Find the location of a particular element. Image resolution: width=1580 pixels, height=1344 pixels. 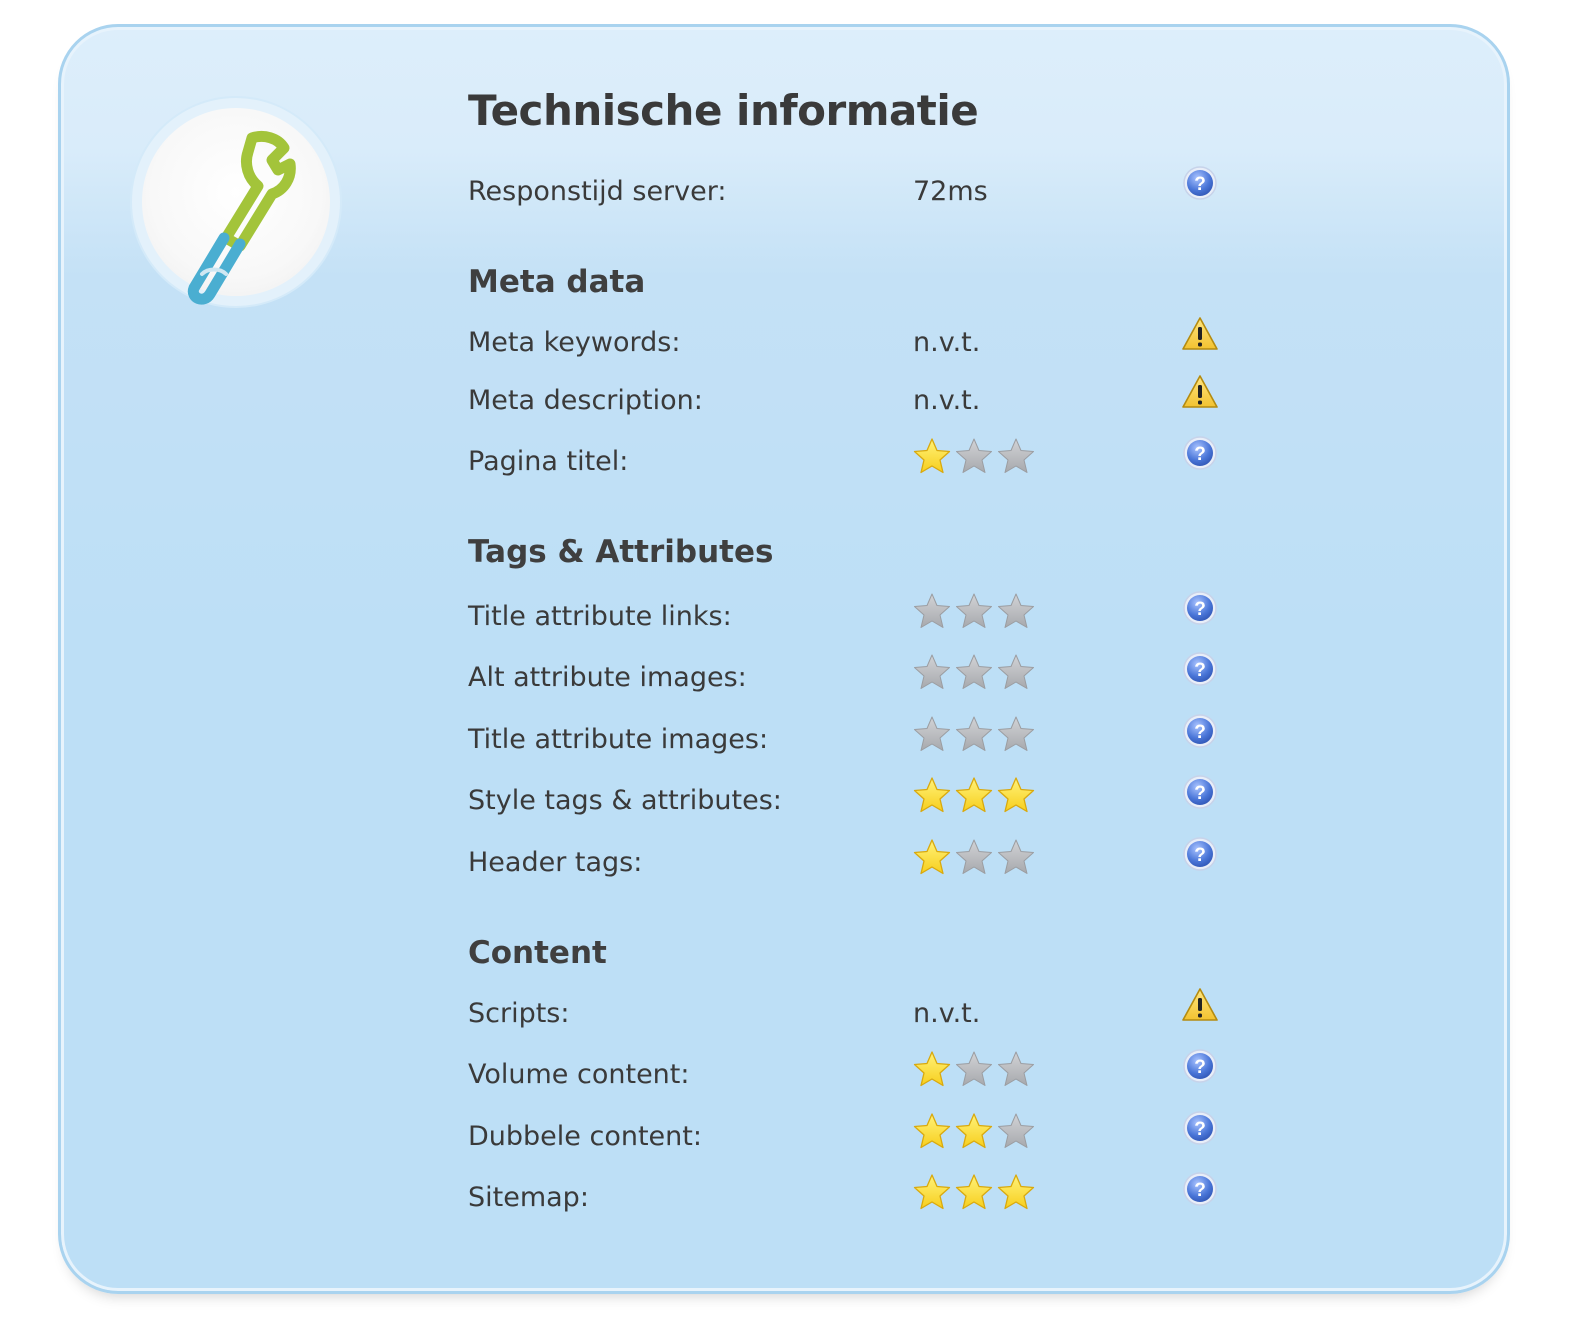

row-label: Title attribute images: is located at coordinates (618, 739).